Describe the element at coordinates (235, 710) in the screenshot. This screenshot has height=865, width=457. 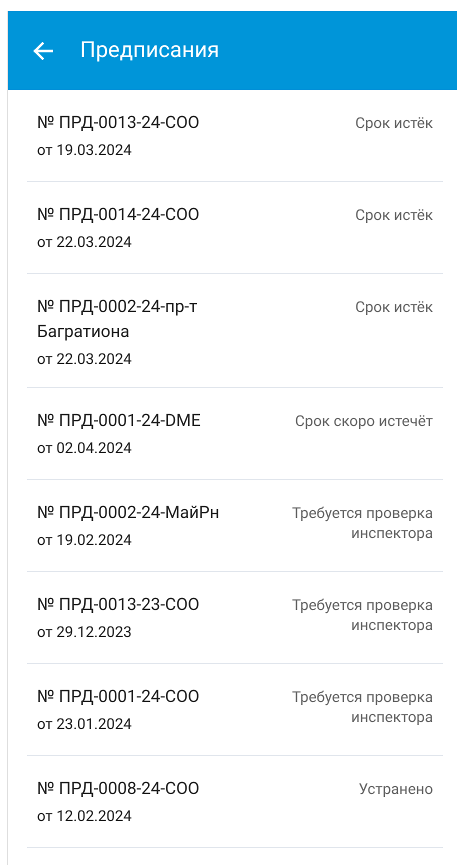
I see `list-item: № ПРД-0001-24-СОО от 23.01.2024 Требуется проверка инспектора` at that location.